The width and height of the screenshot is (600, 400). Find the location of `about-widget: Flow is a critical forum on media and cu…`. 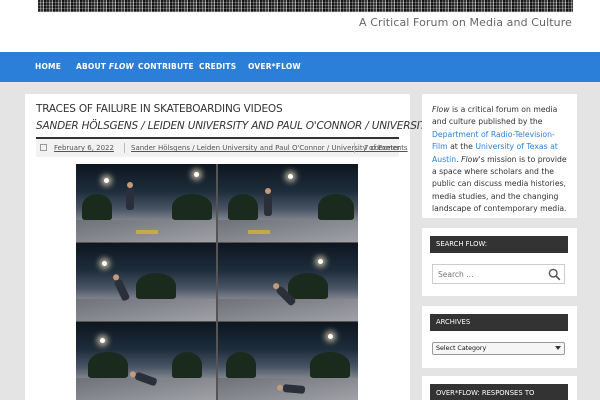

about-widget: Flow is a critical forum on media and cu… is located at coordinates (499, 156).